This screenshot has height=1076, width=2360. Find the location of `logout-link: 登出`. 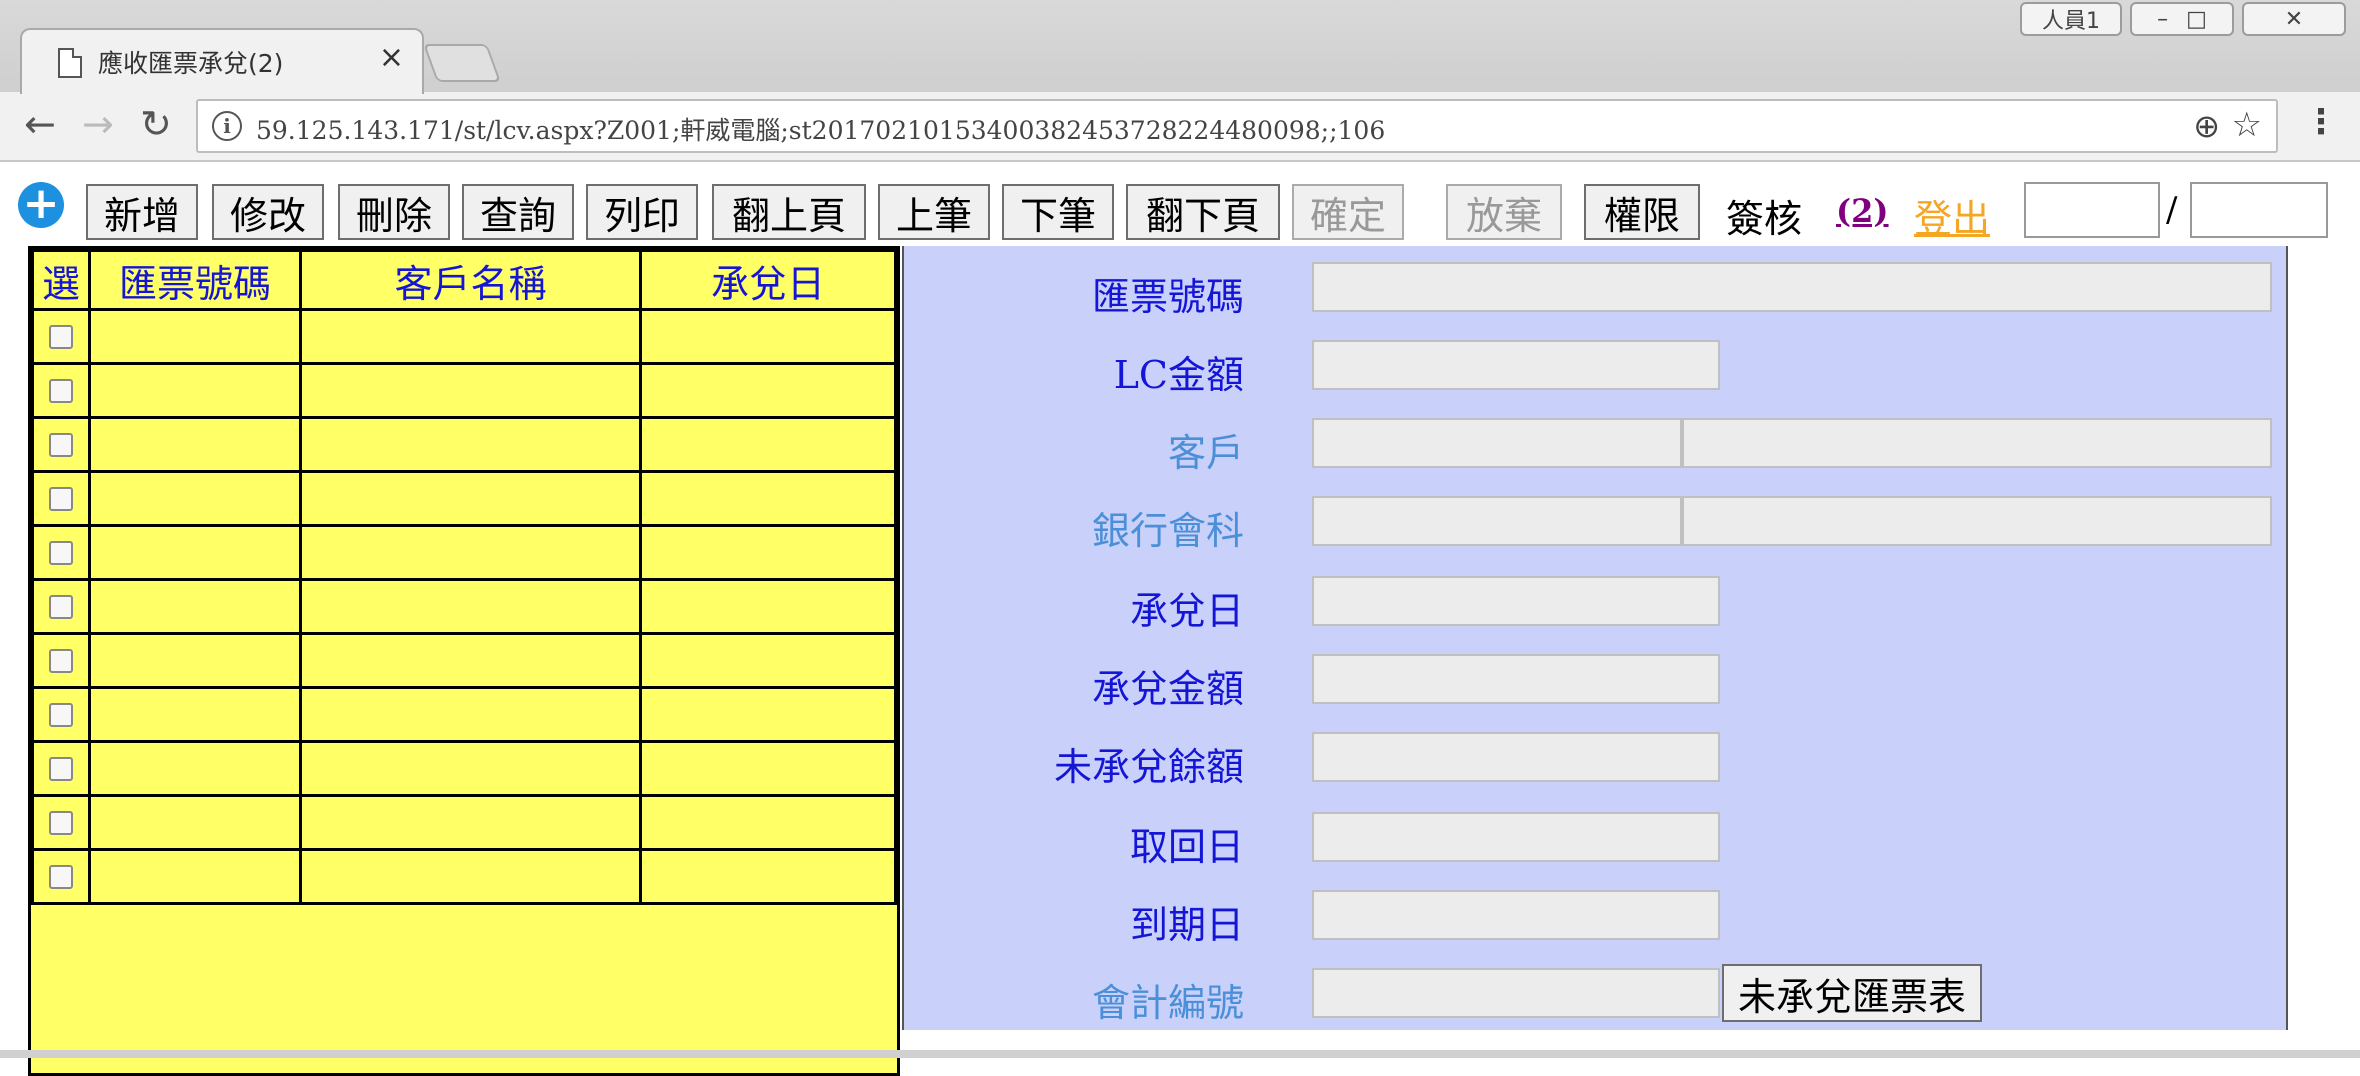

logout-link: 登出 is located at coordinates (1952, 215).